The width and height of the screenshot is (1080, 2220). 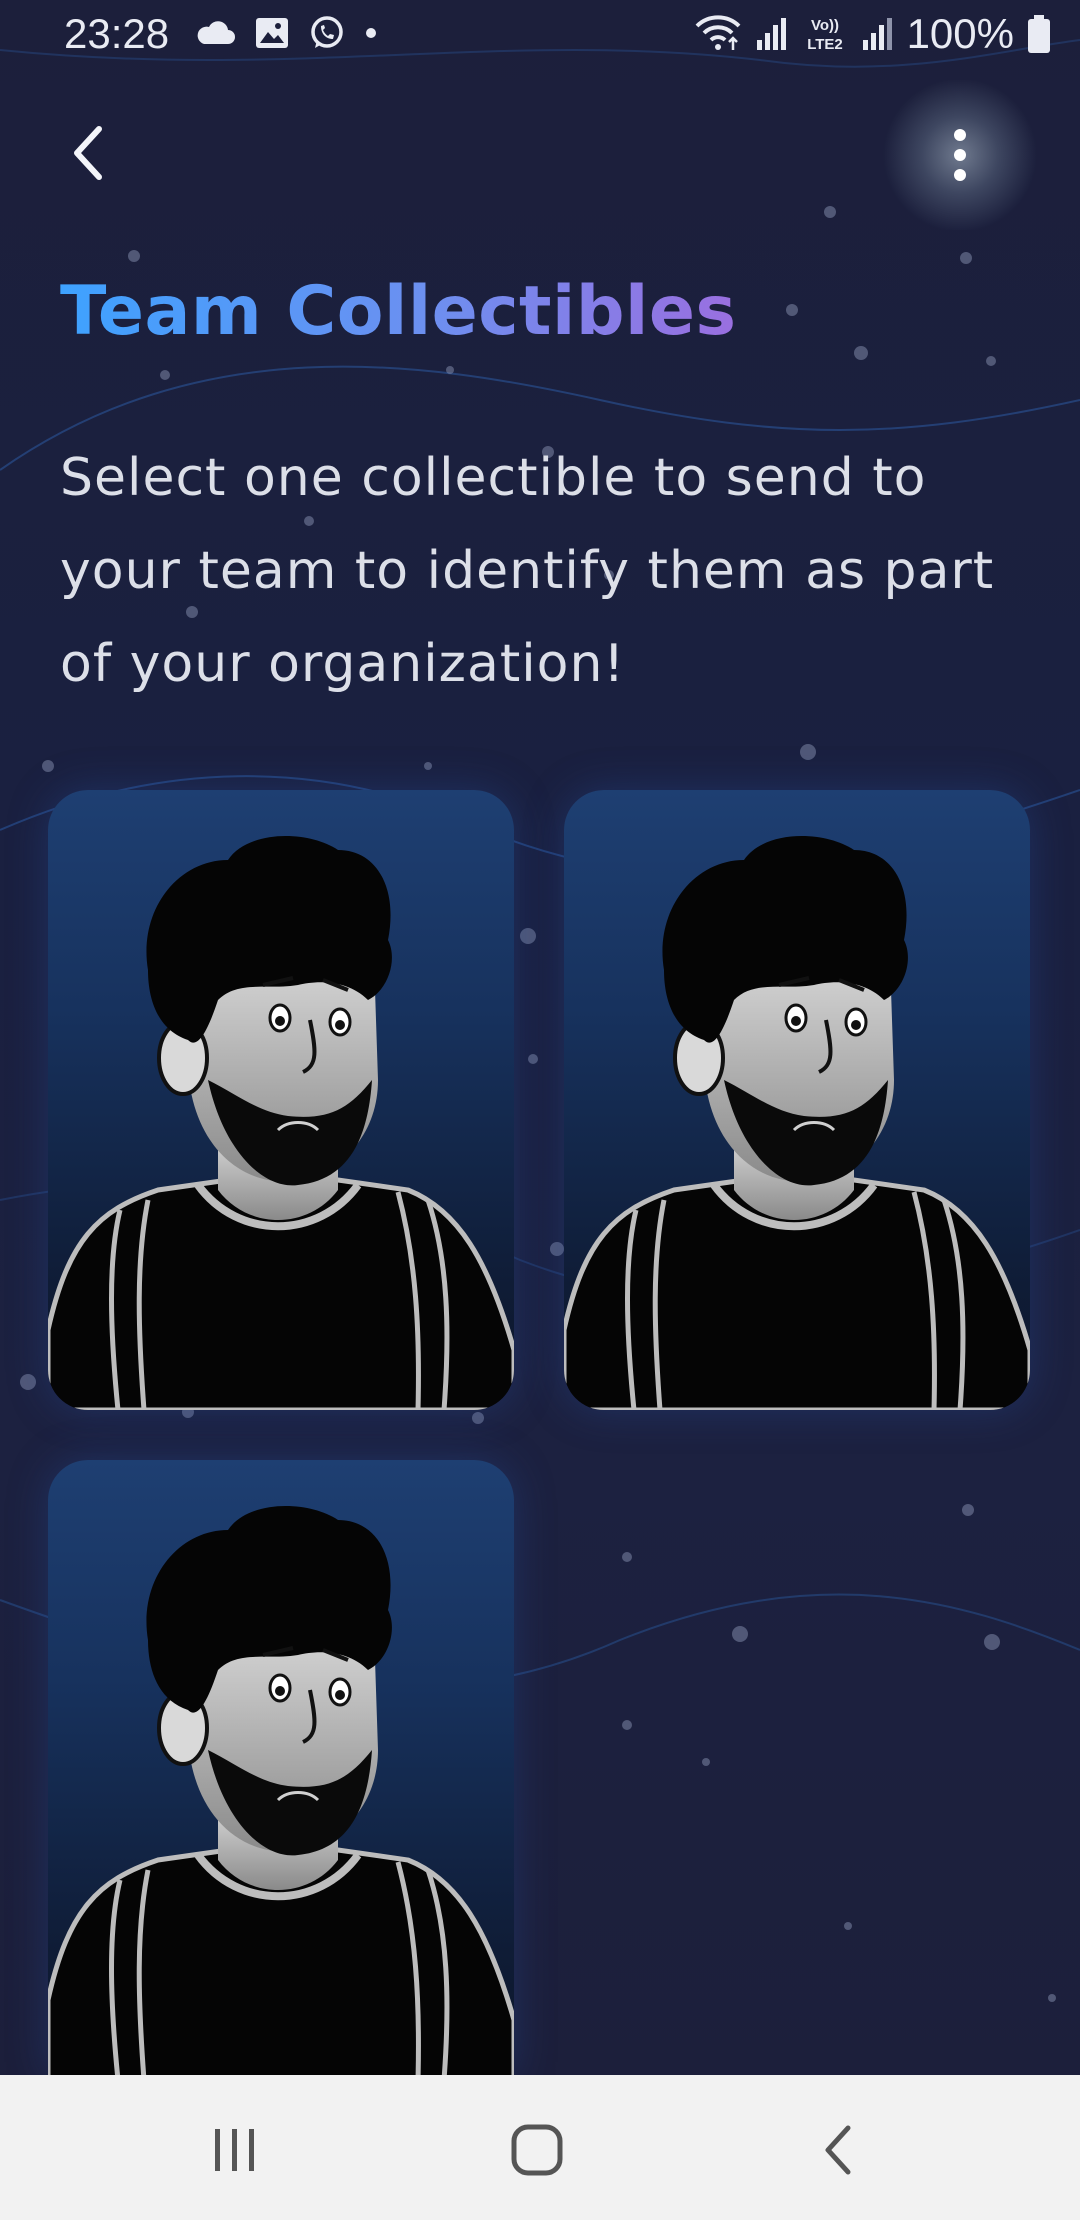 What do you see at coordinates (540, 36) in the screenshot?
I see `status-bar: 23:28 Vo)) LTE2 100%` at bounding box center [540, 36].